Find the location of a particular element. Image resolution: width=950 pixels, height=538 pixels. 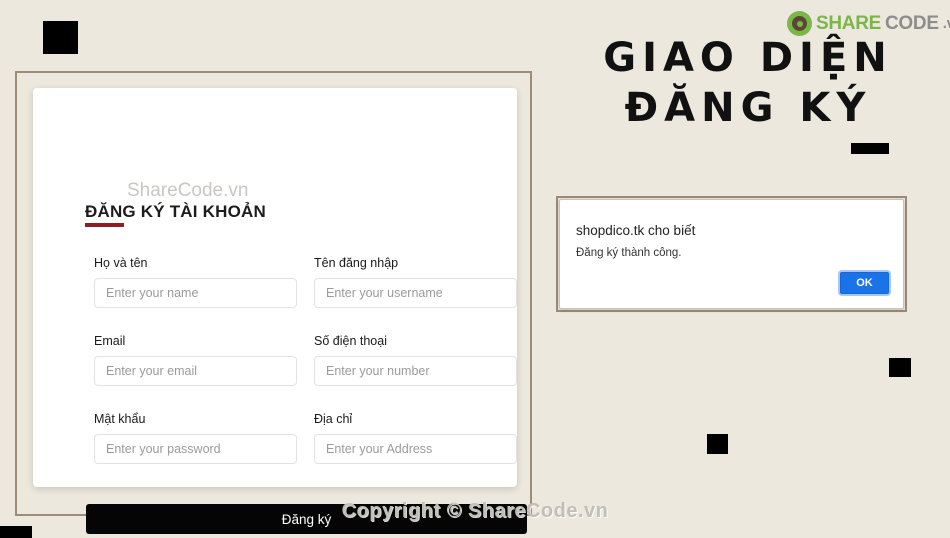

field-fullname: Họ và tên is located at coordinates (195, 282).